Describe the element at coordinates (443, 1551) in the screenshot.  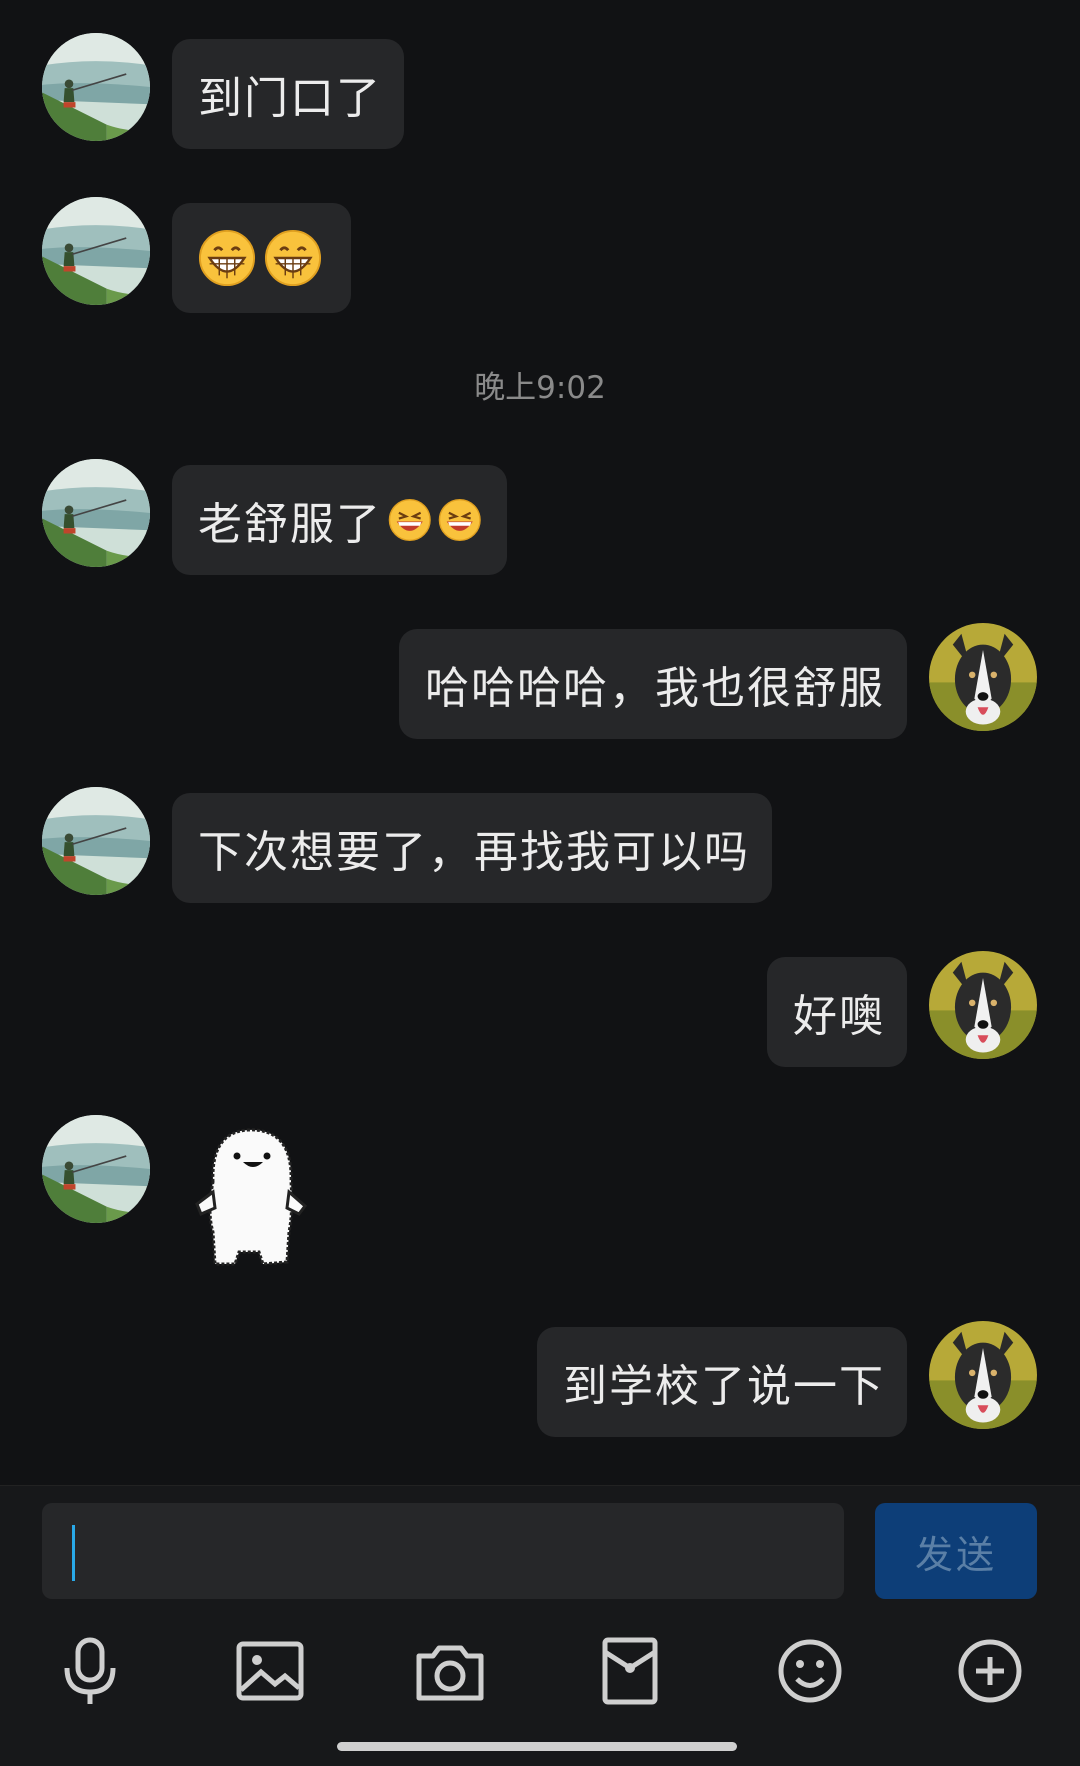
I see `message-input` at that location.